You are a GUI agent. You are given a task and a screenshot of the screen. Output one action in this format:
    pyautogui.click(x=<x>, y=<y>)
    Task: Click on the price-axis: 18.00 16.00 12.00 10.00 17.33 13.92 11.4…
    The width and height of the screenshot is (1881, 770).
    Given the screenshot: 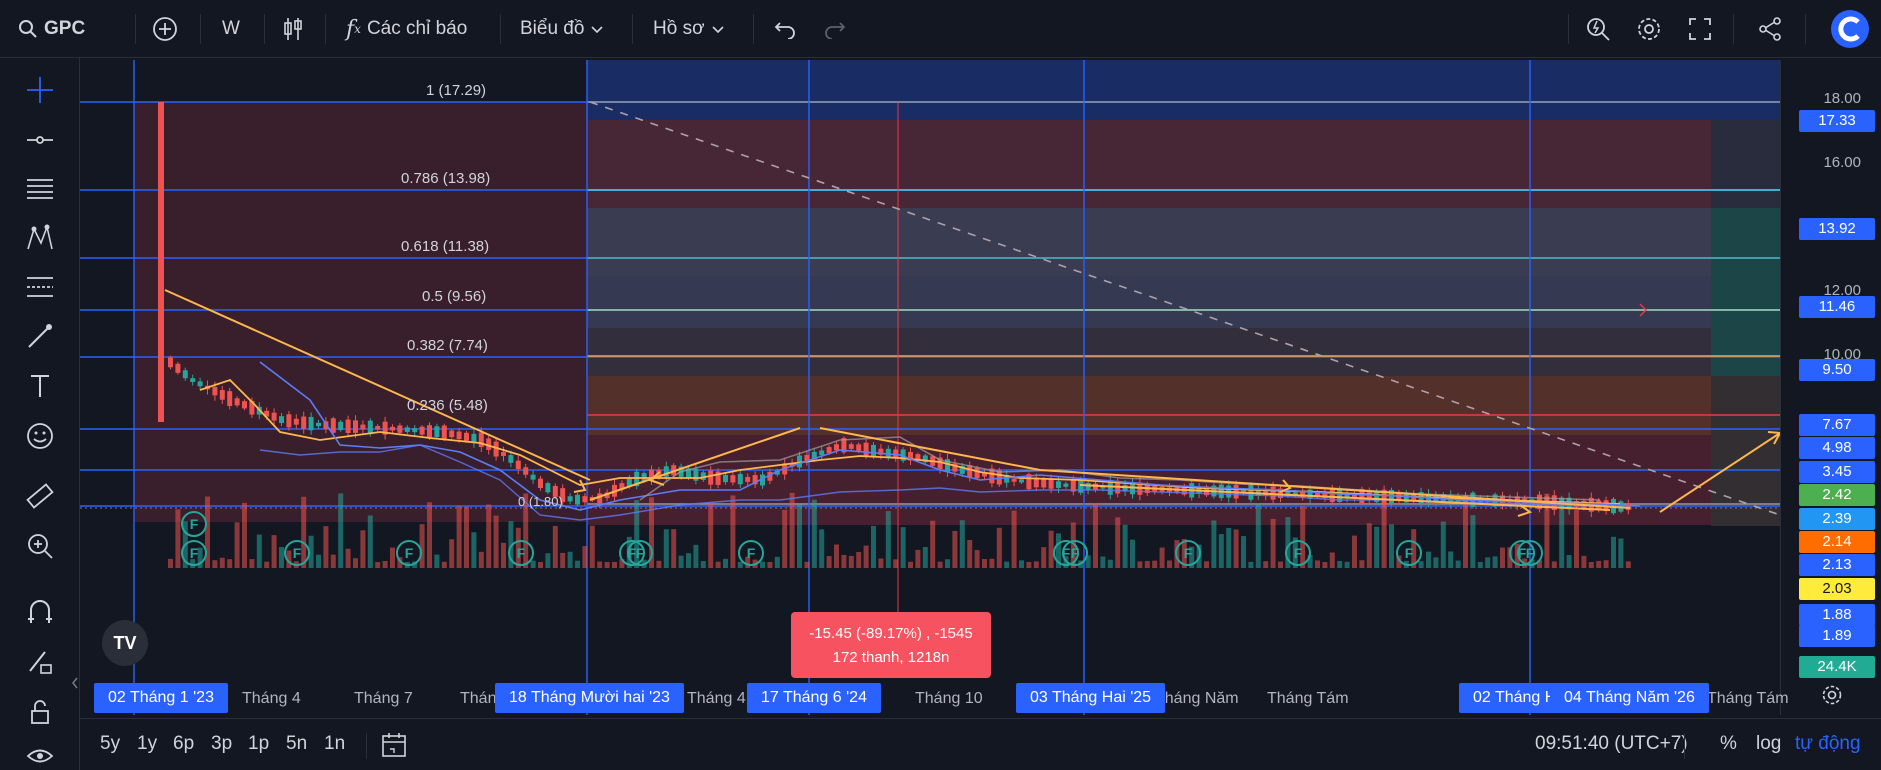 What is the action you would take?
    pyautogui.click(x=1830, y=387)
    